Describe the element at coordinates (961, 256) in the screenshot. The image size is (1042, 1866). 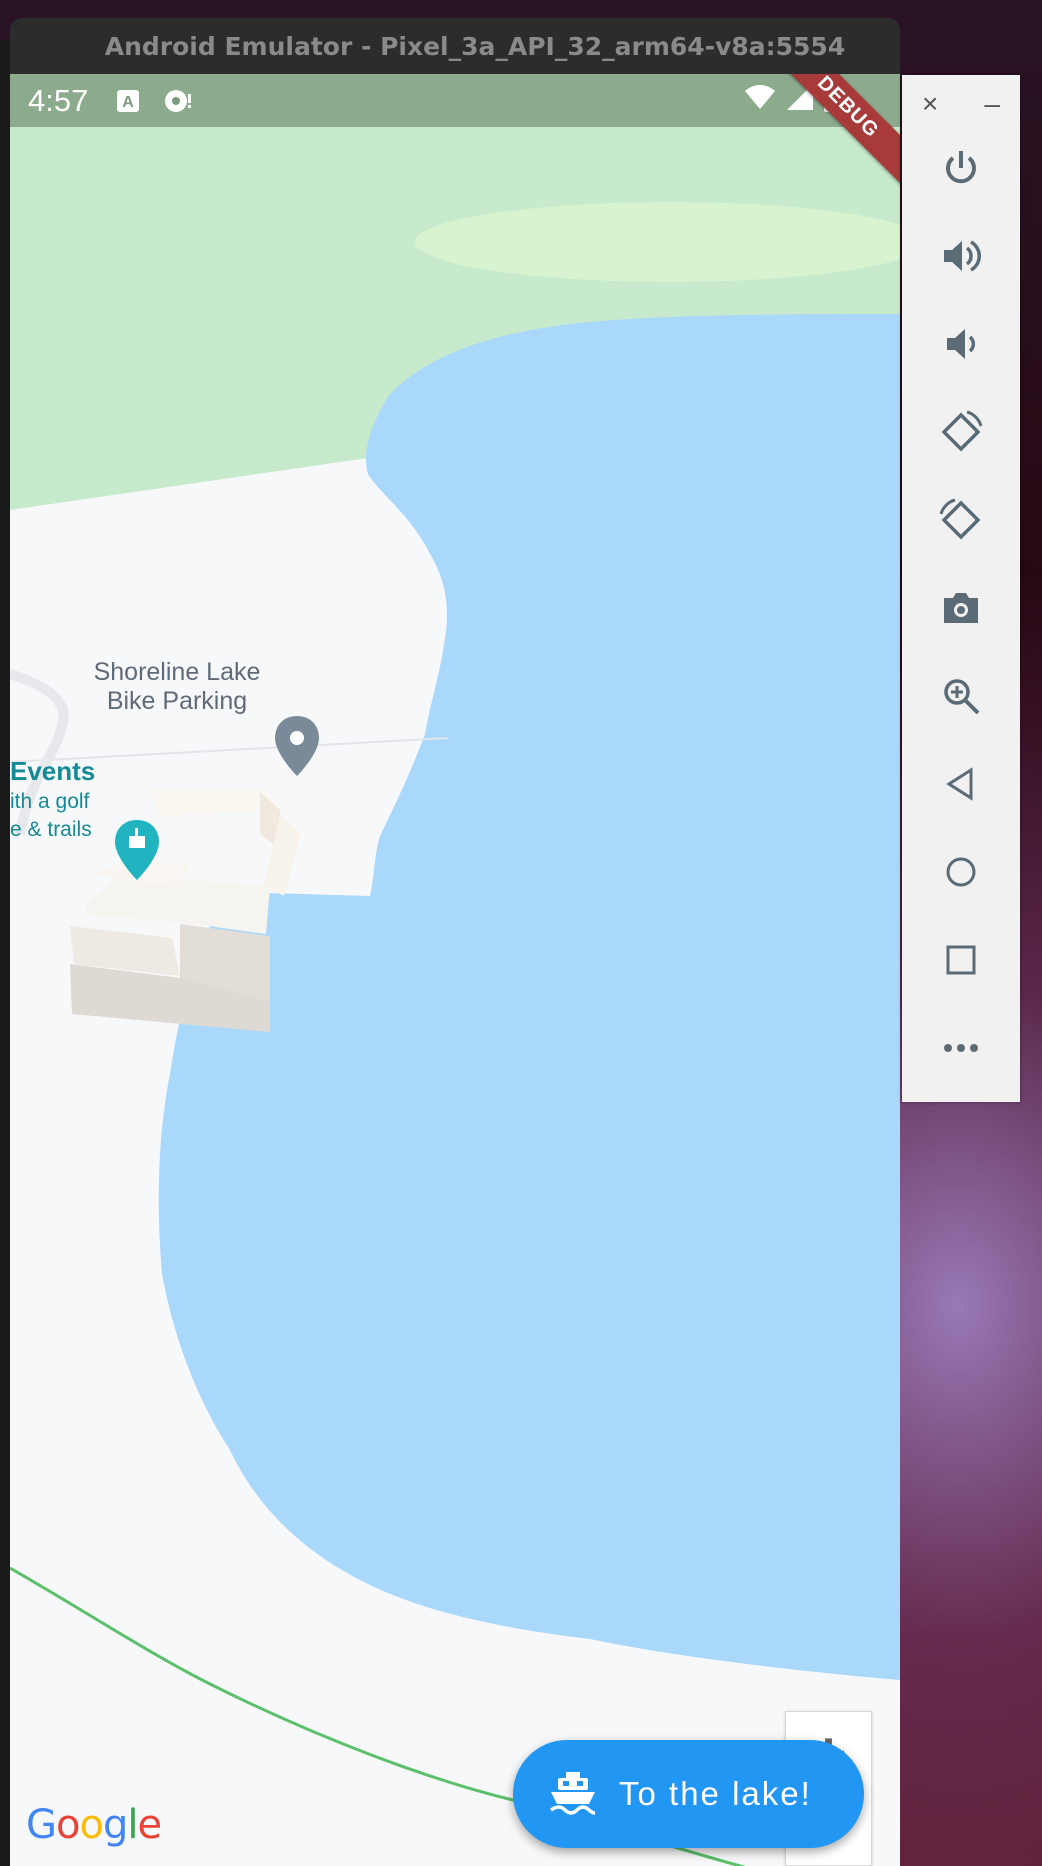
I see `volume-up-icon` at that location.